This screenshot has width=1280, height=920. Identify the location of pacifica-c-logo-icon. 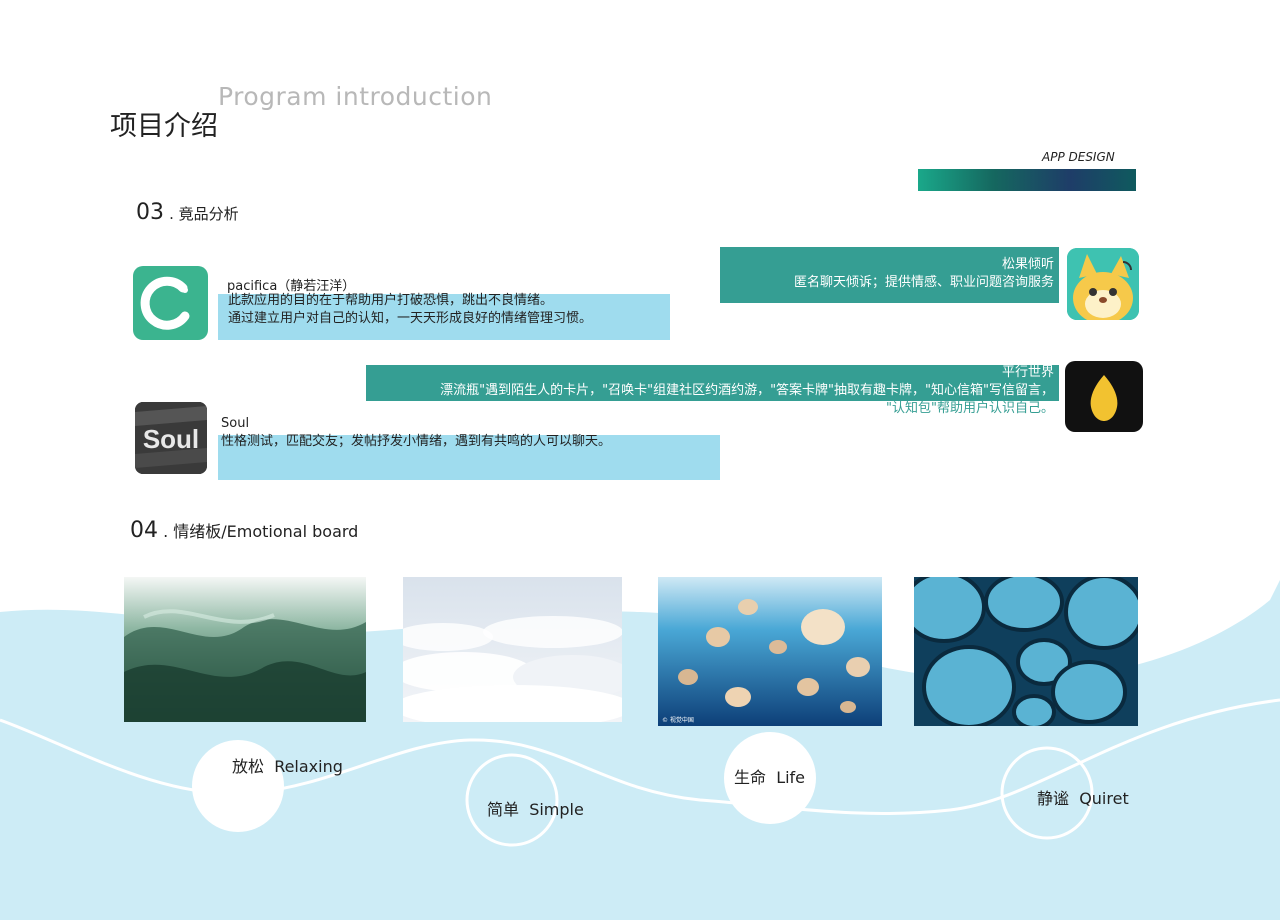
(170, 303).